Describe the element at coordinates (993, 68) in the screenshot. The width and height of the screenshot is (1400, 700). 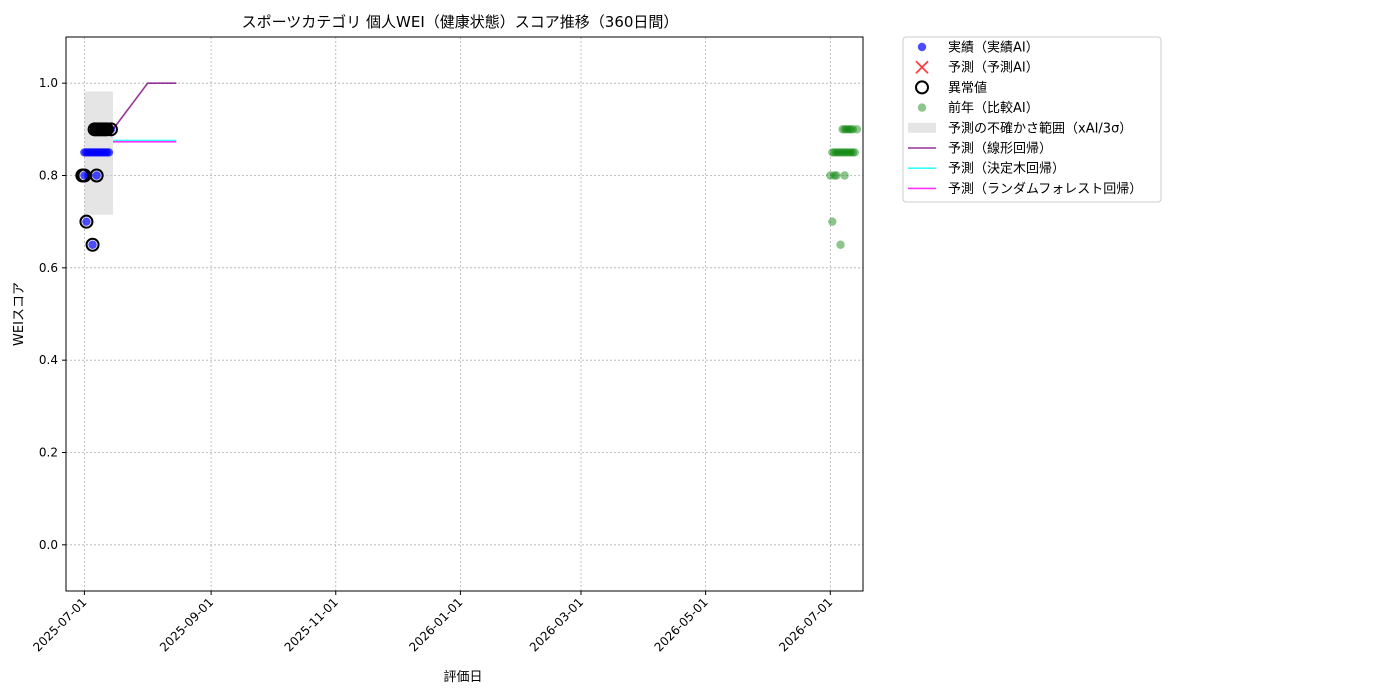
I see `legend-label: 予測（予測AI）` at that location.